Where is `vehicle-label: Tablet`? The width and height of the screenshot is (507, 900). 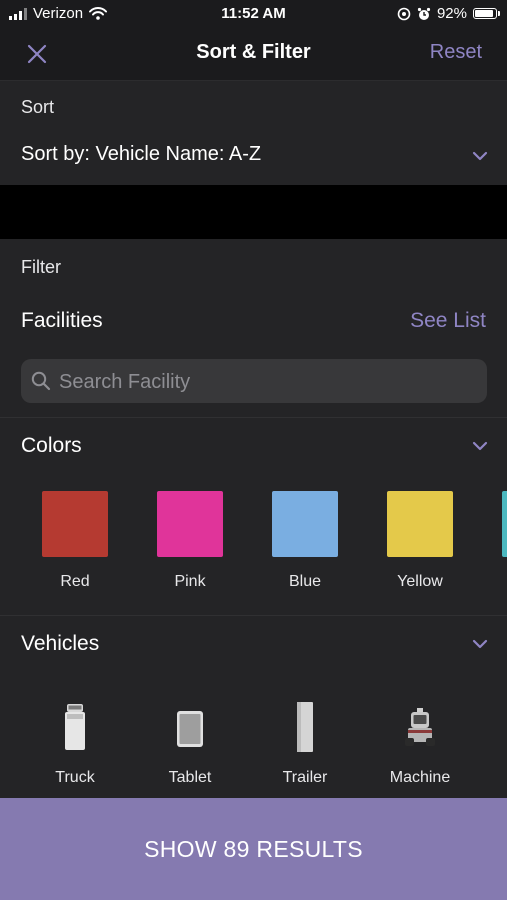 vehicle-label: Tablet is located at coordinates (190, 777).